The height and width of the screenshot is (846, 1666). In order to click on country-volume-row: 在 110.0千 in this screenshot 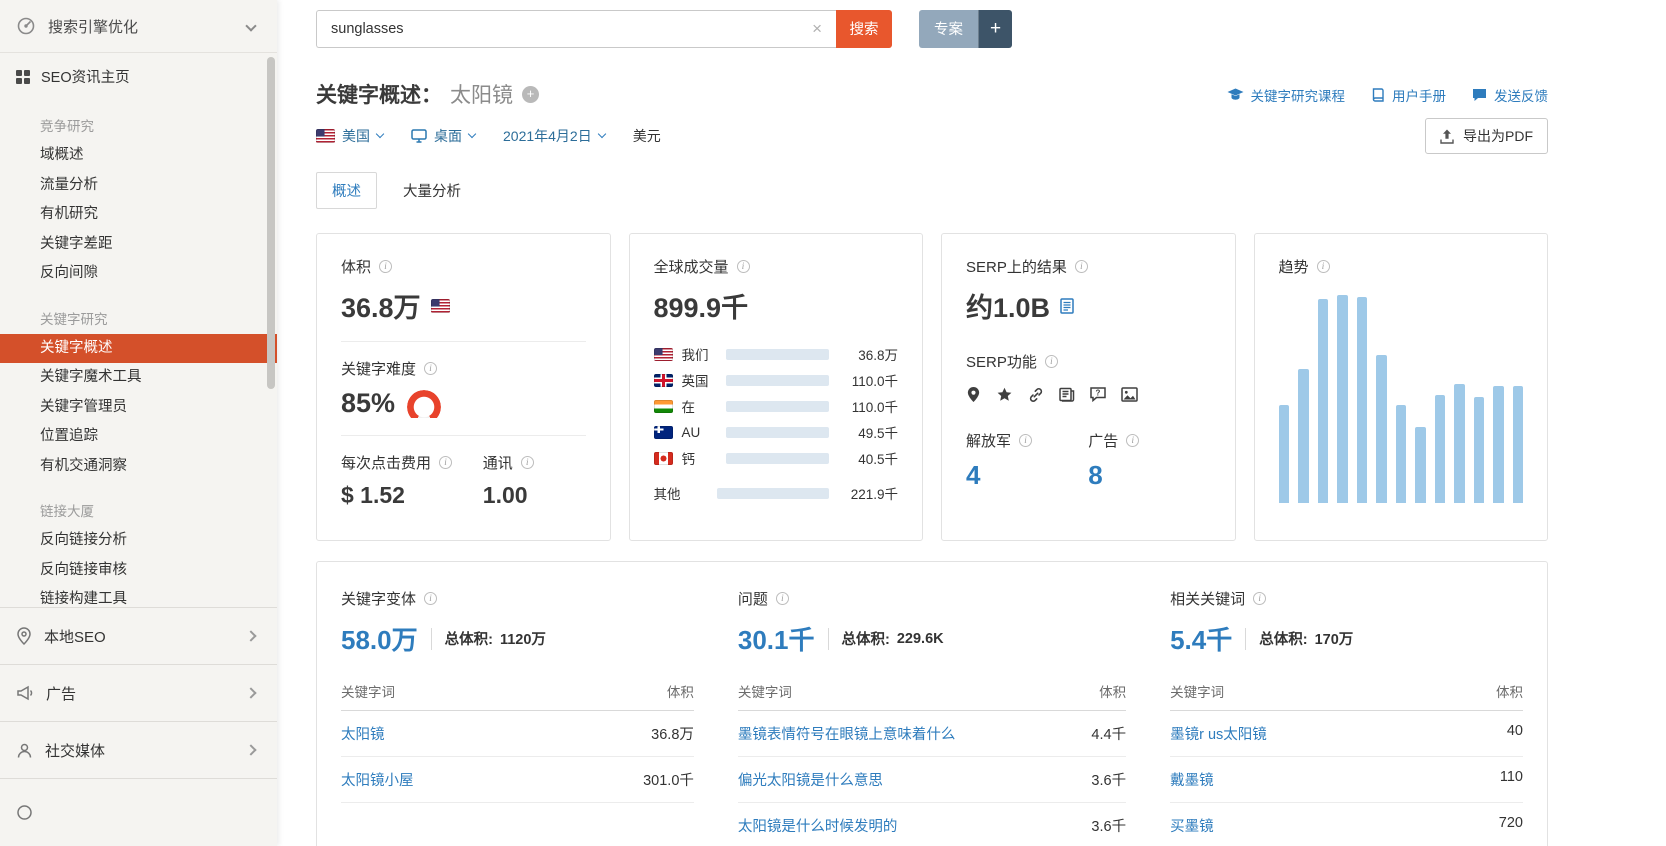, I will do `click(775, 406)`.